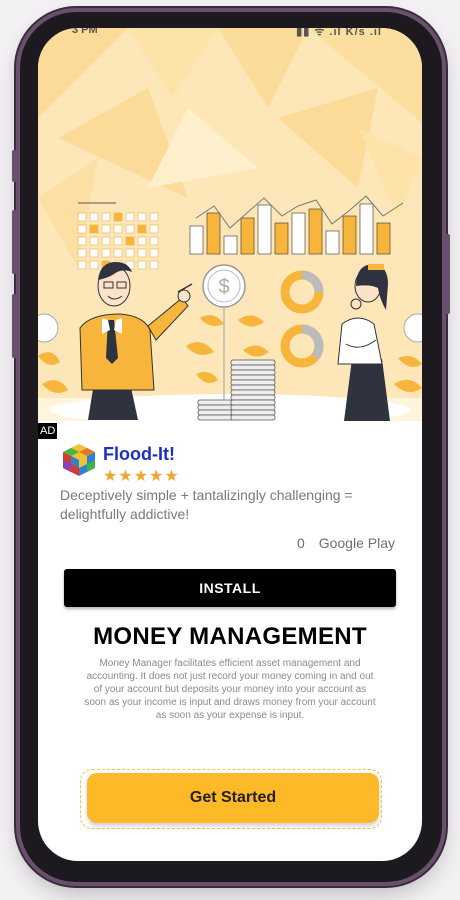 This screenshot has height=900, width=460. Describe the element at coordinates (48, 431) in the screenshot. I see `ad-badge: AD` at that location.